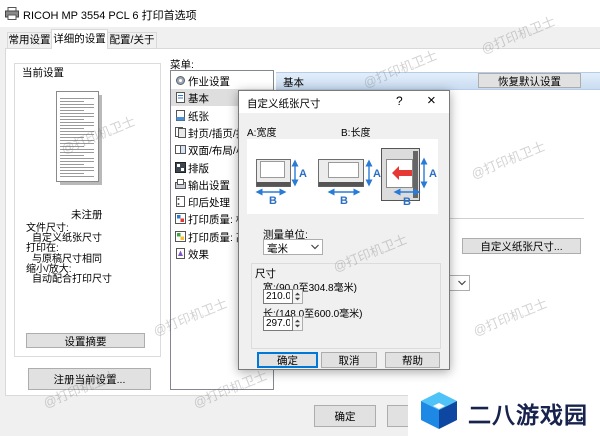 The height and width of the screenshot is (436, 600). I want to click on tray-diagram-2: A B, so click(349, 183).